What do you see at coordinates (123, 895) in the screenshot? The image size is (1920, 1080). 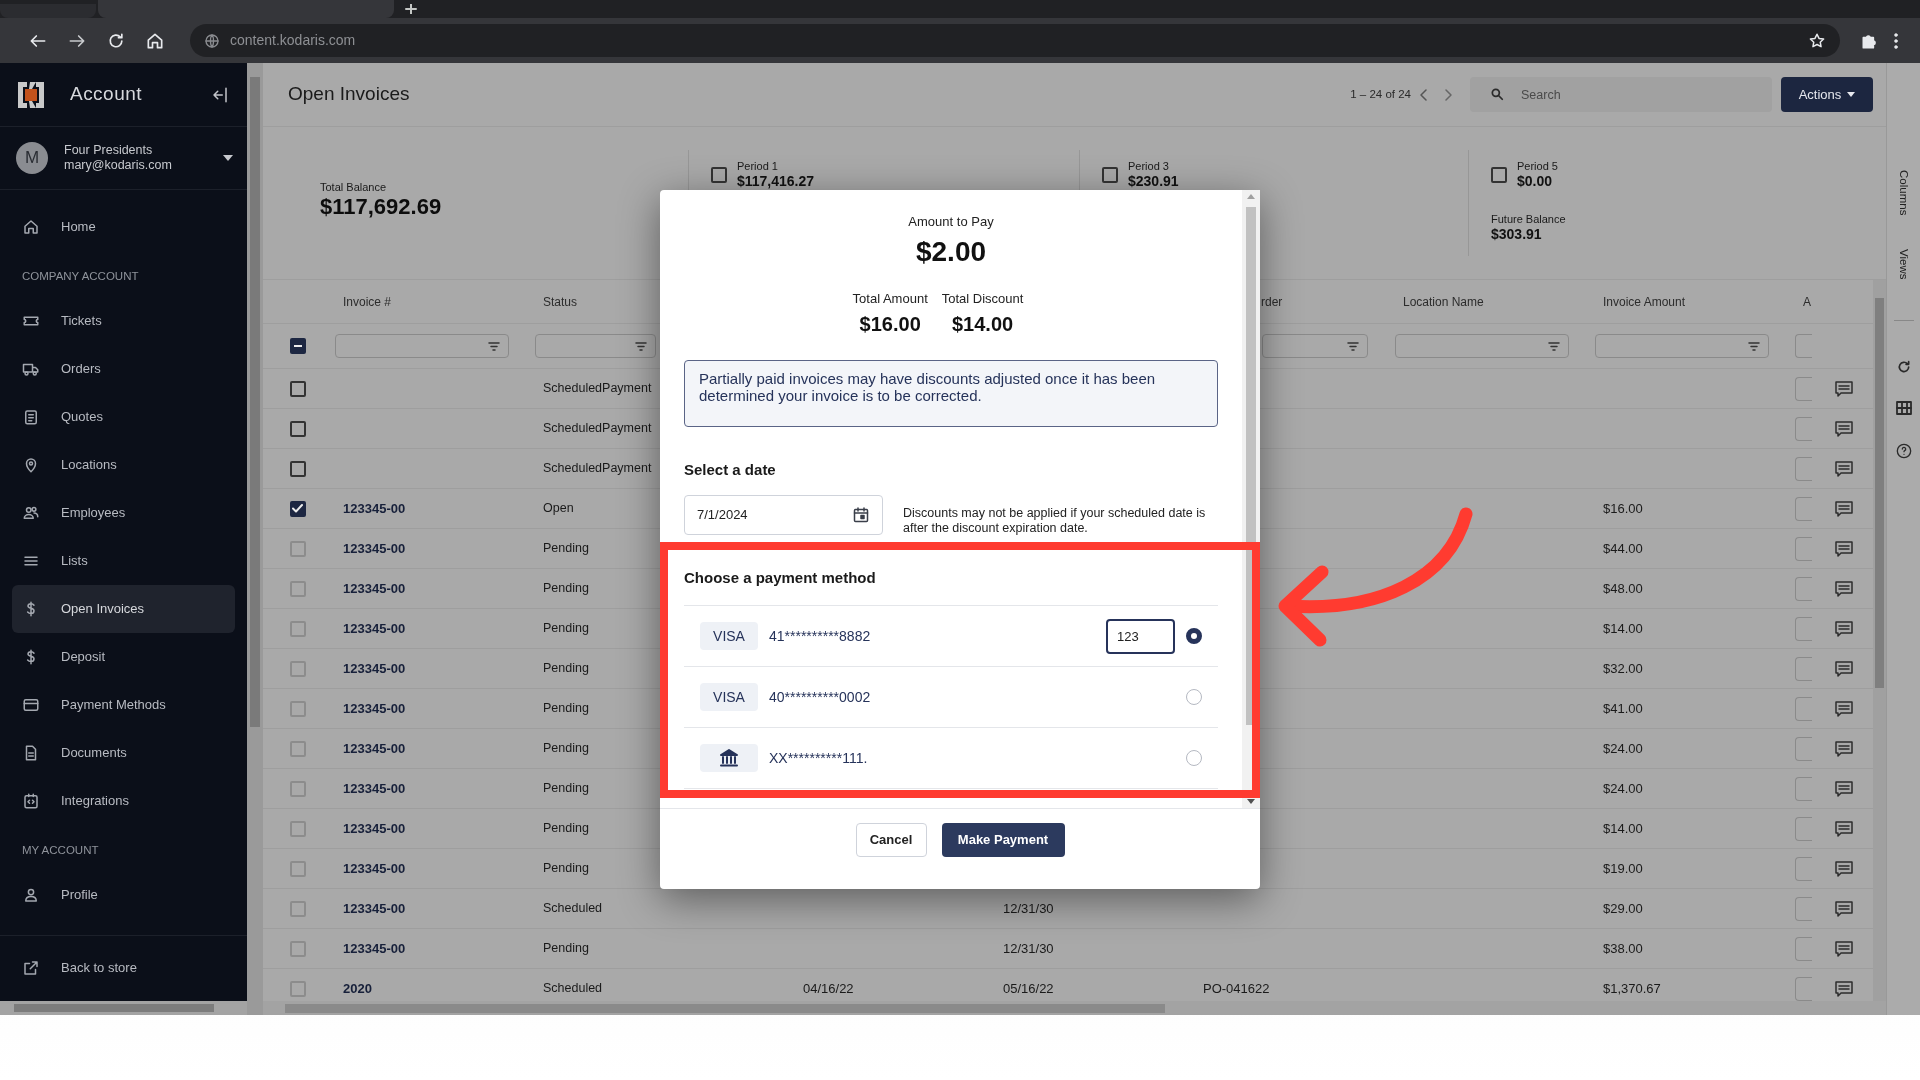 I see `nav-item: Profile` at bounding box center [123, 895].